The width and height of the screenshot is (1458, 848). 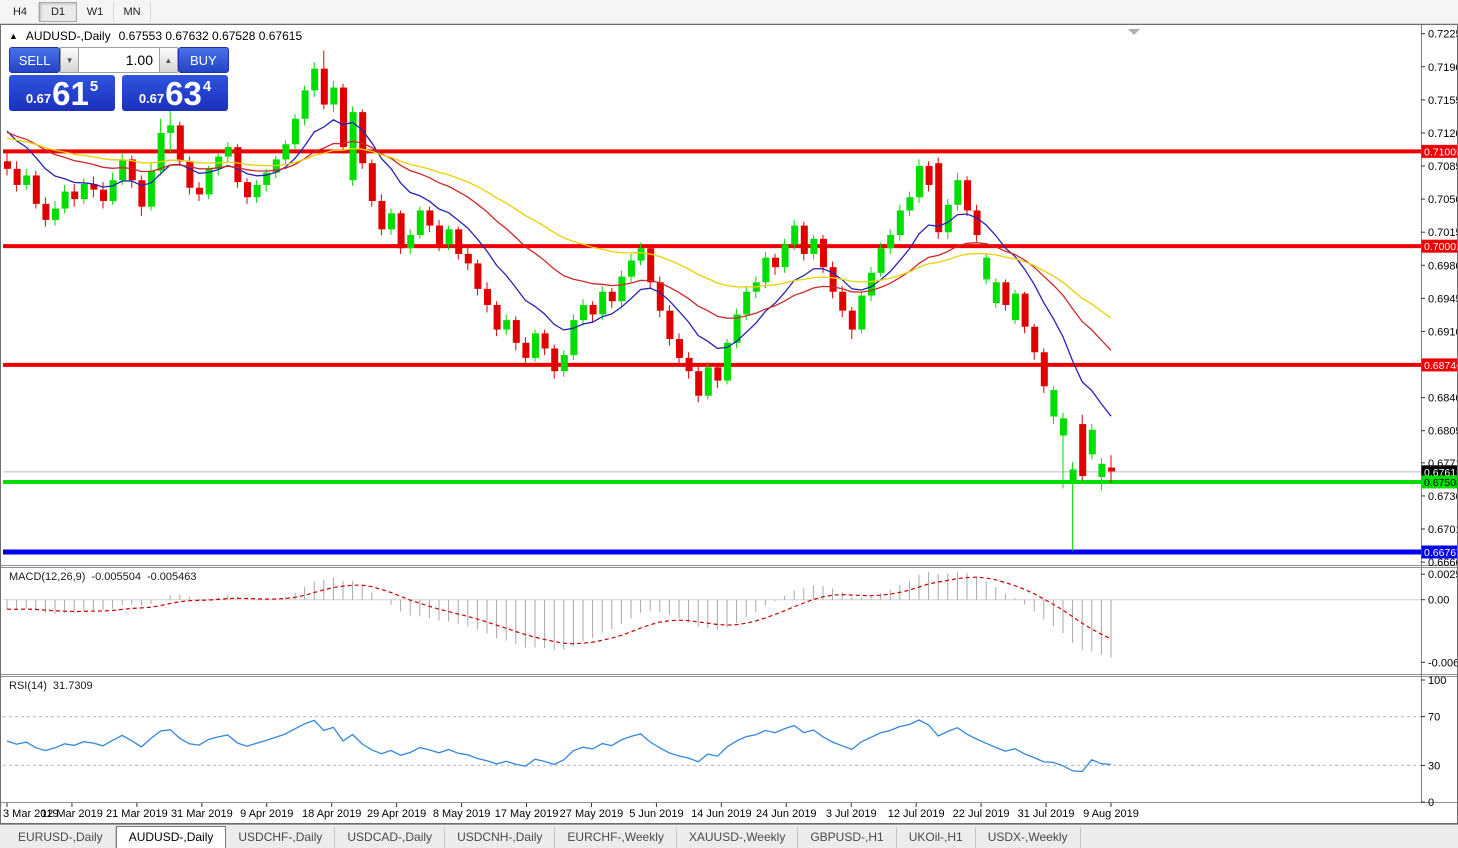 What do you see at coordinates (1440, 247) in the screenshot?
I see `price-tag-label: 0.70002` at bounding box center [1440, 247].